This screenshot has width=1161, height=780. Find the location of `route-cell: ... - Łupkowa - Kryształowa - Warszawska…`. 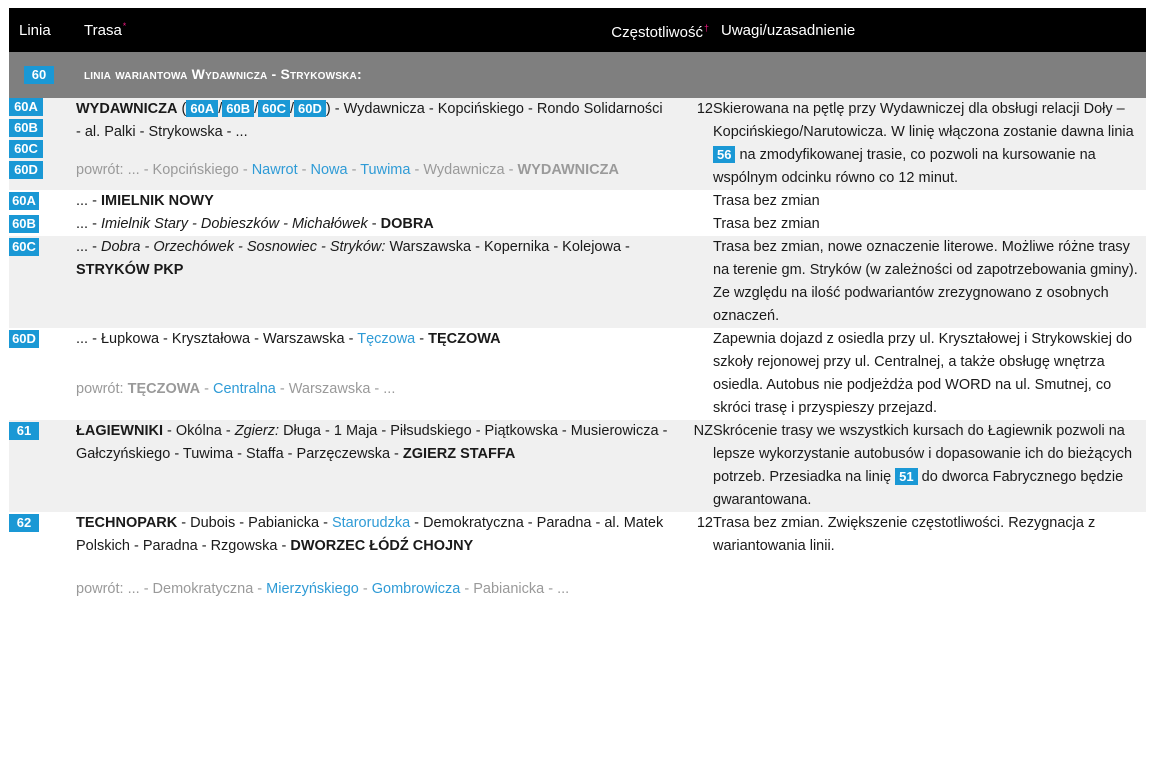

route-cell: ... - Łupkowa - Kryształowa - Warszawska… is located at coordinates (372, 374).